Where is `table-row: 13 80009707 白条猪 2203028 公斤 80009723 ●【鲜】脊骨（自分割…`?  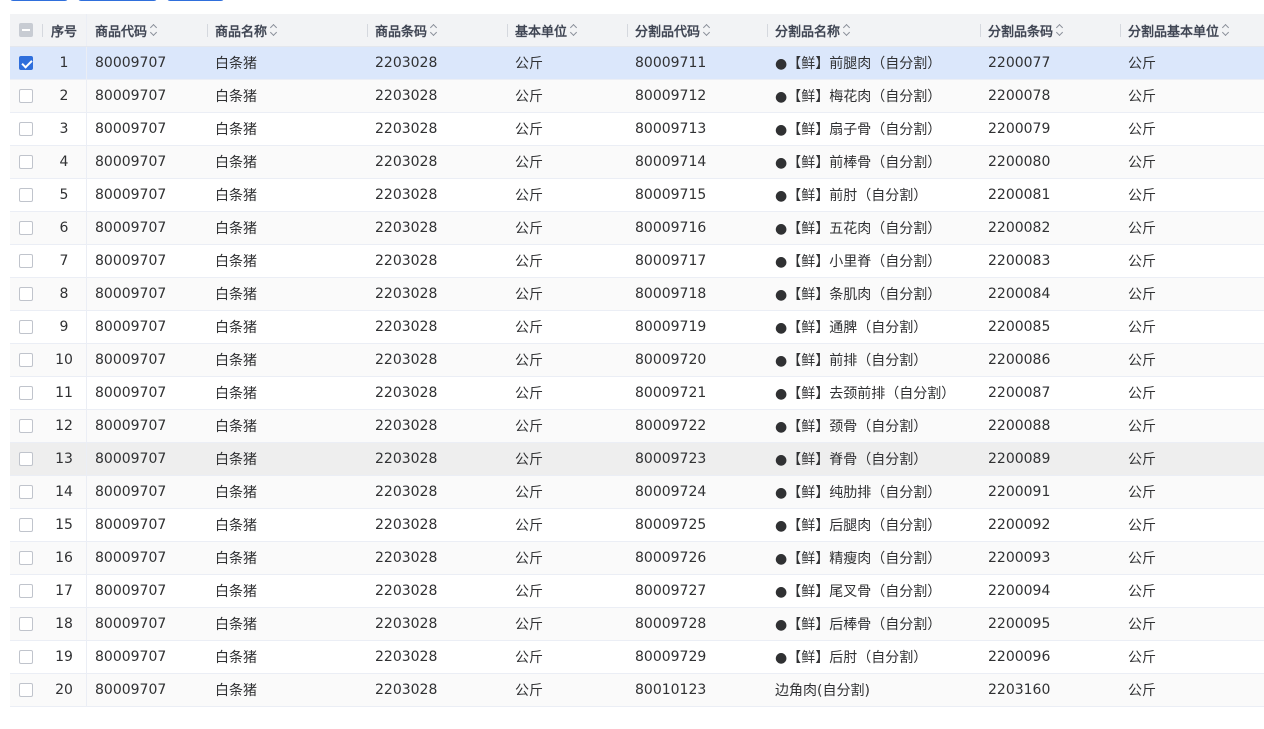
table-row: 13 80009707 白条猪 2203028 公斤 80009723 ●【鲜】脊骨（自分割… is located at coordinates (637, 459).